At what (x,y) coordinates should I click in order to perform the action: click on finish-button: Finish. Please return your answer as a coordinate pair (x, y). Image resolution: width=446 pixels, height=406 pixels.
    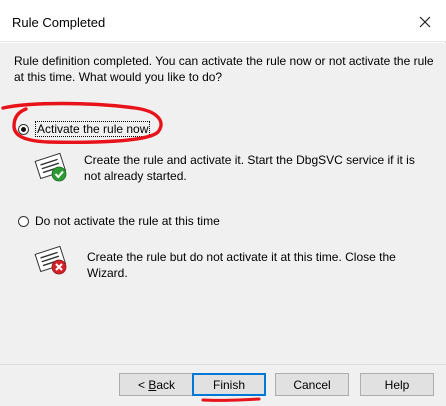
    Looking at the image, I should click on (229, 384).